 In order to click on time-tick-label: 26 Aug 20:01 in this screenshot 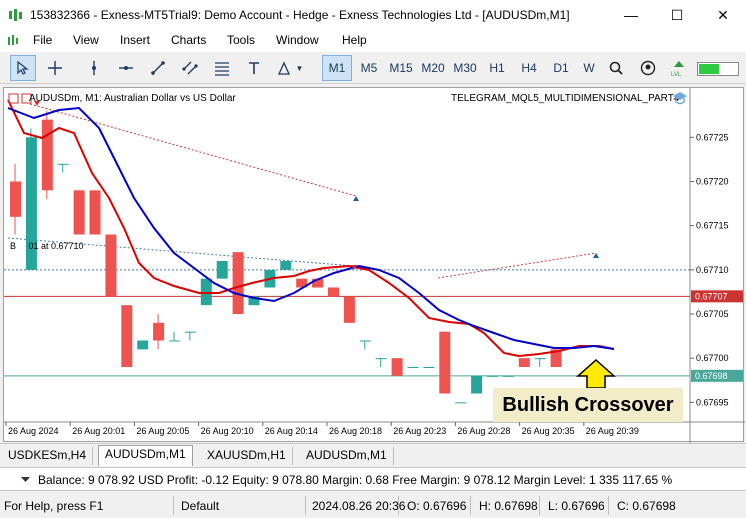, I will do `click(98, 431)`.